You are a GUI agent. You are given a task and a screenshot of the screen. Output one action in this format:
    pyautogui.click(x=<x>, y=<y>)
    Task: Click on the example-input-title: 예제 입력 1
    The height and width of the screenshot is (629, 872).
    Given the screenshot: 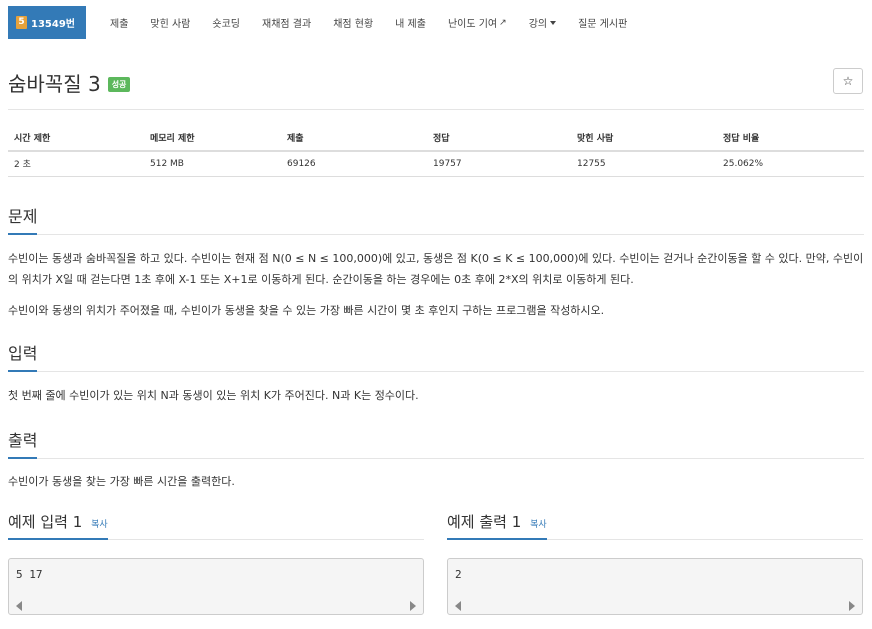 What is the action you would take?
    pyautogui.click(x=45, y=522)
    